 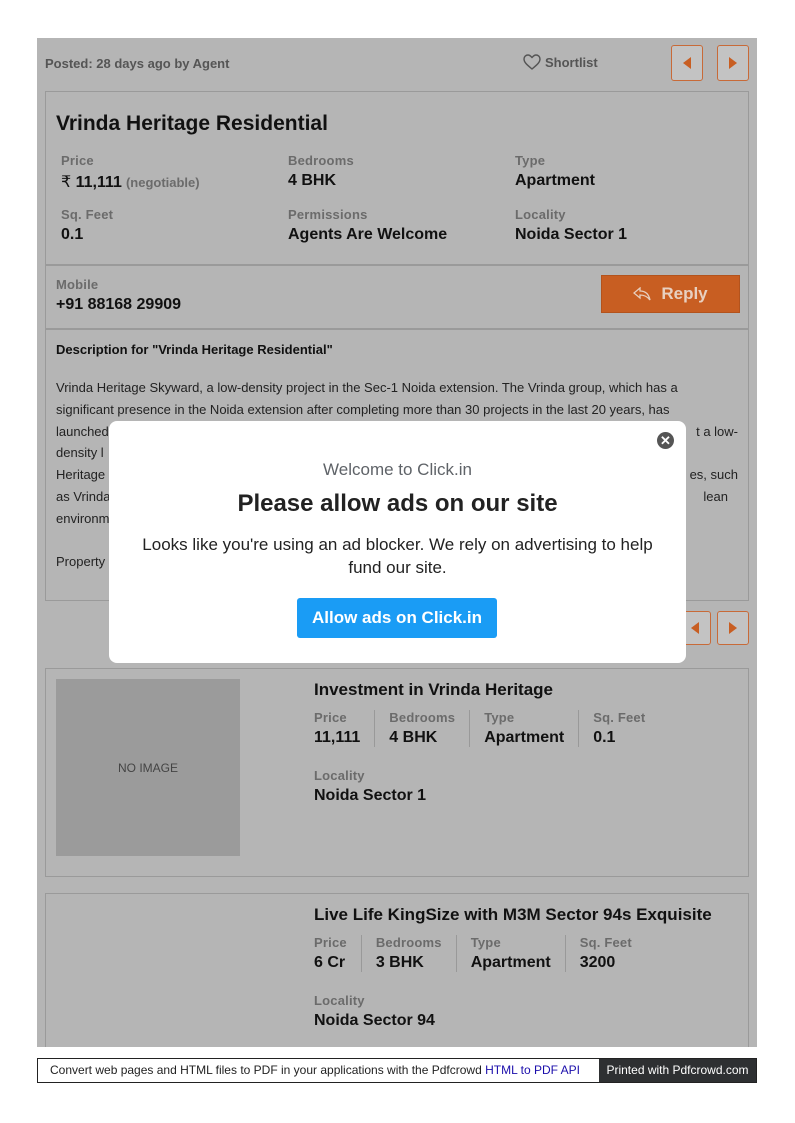 I want to click on posted-info: Posted: 28 days ago by Agent, so click(x=137, y=63).